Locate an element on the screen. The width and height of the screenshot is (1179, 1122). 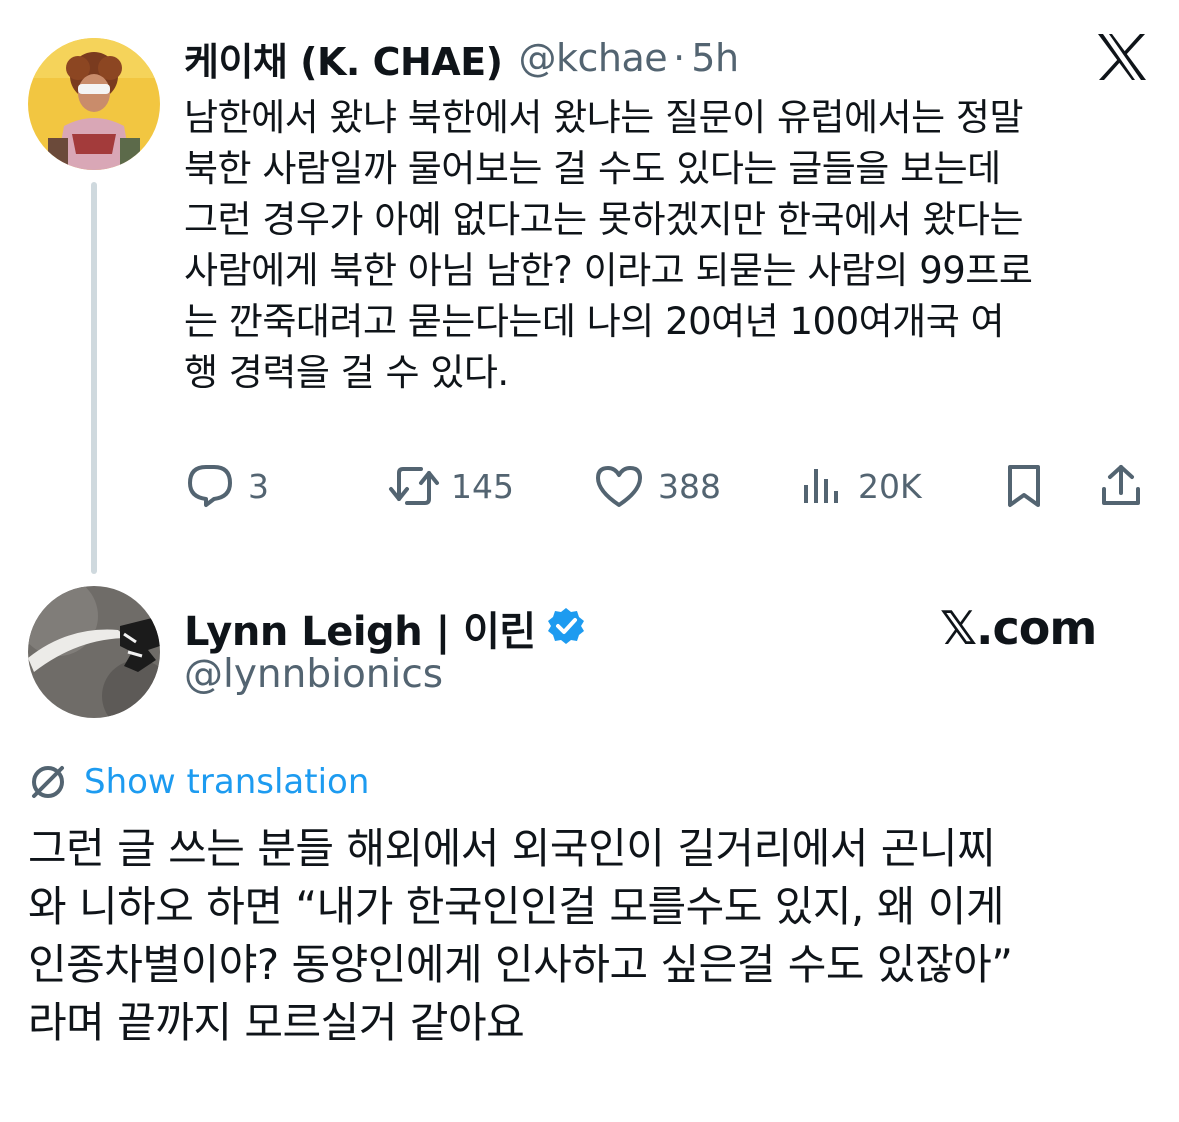
thread-line is located at coordinates (94, 378).